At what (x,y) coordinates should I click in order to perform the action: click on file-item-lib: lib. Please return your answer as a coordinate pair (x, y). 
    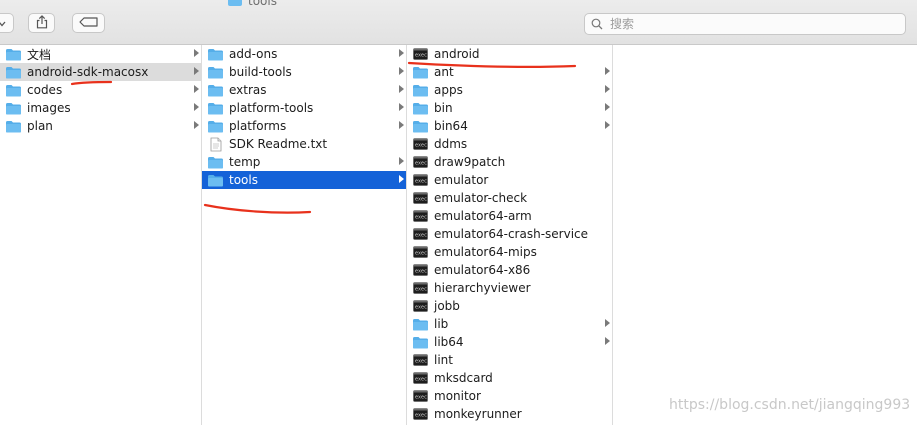
    Looking at the image, I should click on (509, 324).